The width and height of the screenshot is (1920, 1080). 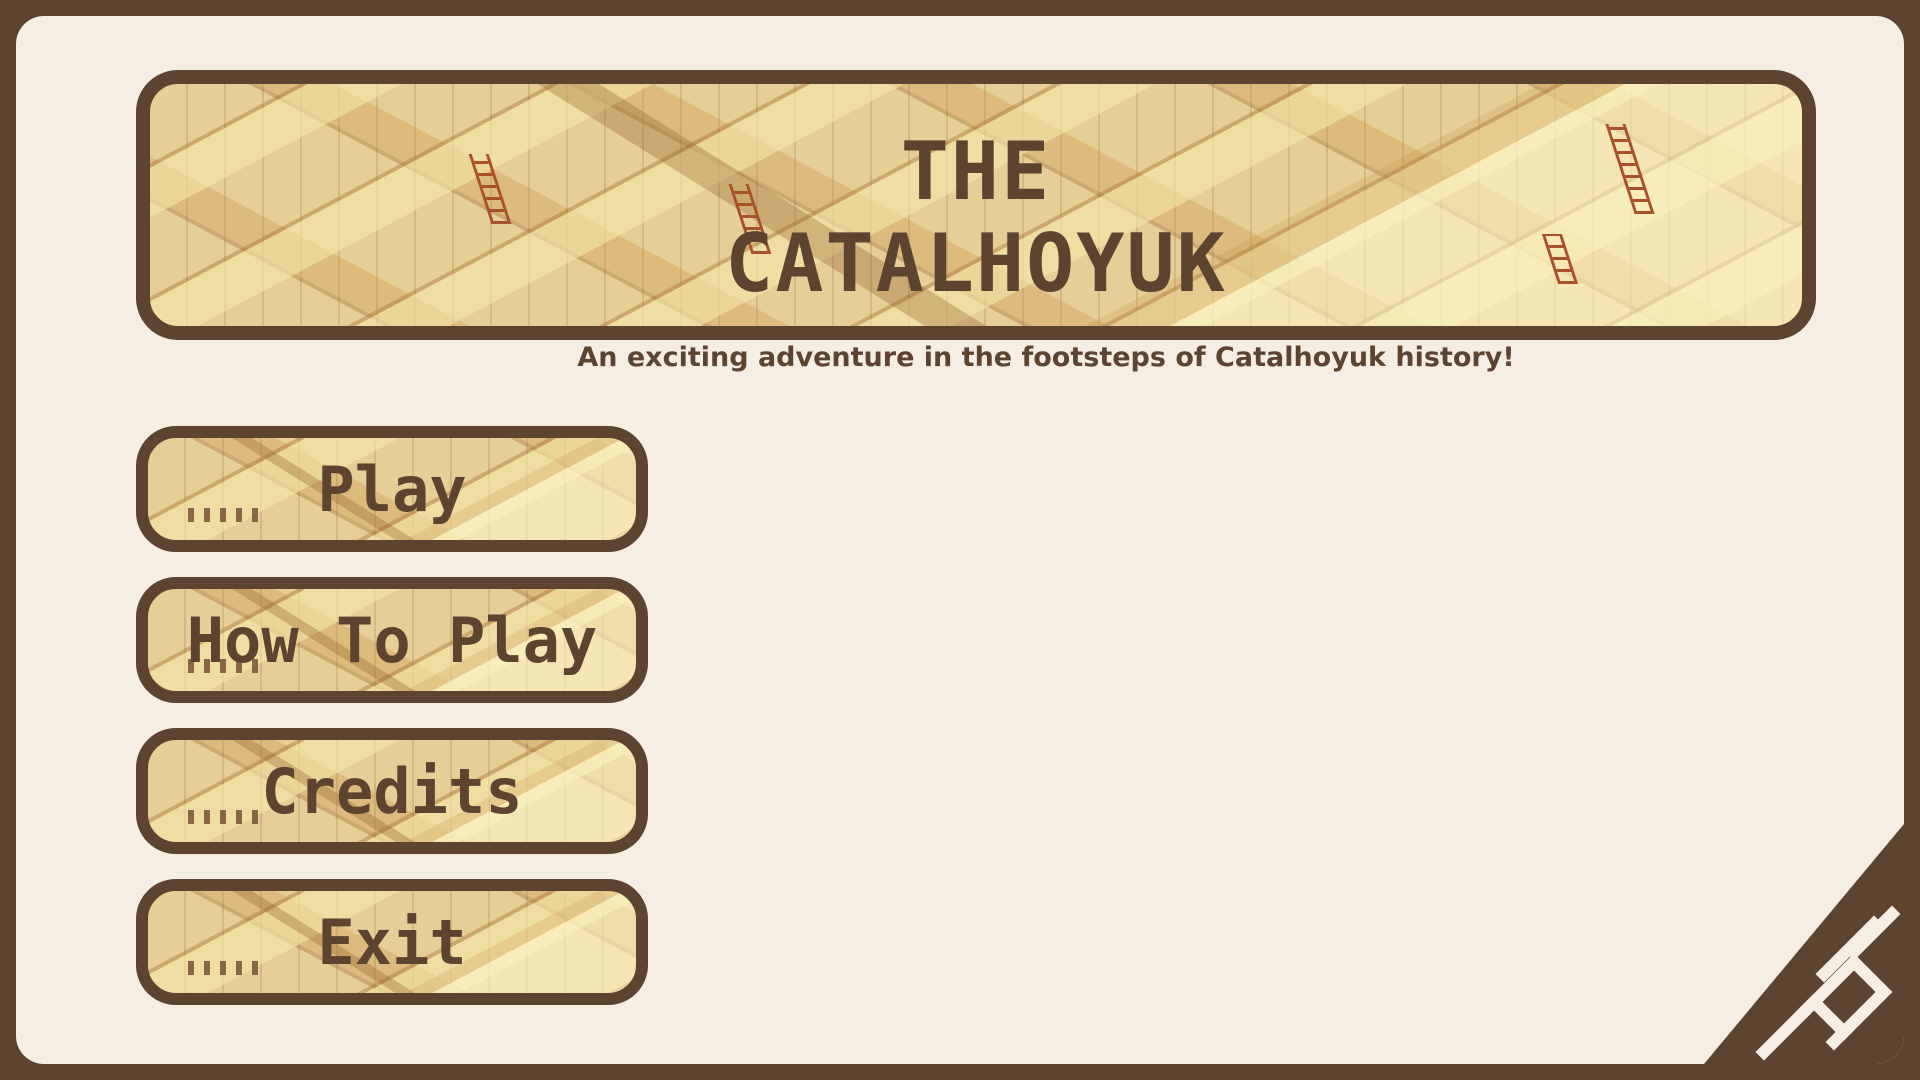 I want to click on game-title: THE CATALHOYUK, so click(x=976, y=218).